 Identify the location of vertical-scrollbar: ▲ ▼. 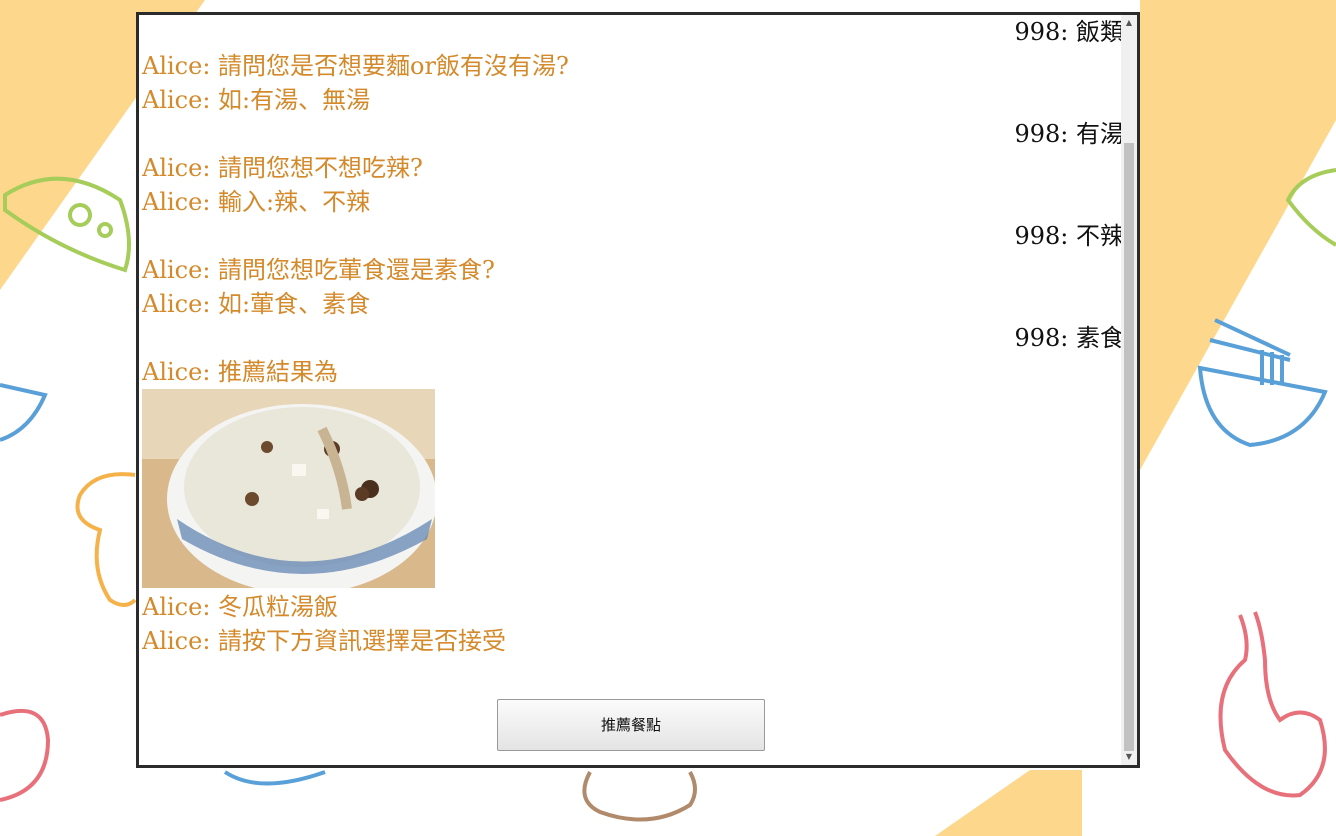
(1129, 390).